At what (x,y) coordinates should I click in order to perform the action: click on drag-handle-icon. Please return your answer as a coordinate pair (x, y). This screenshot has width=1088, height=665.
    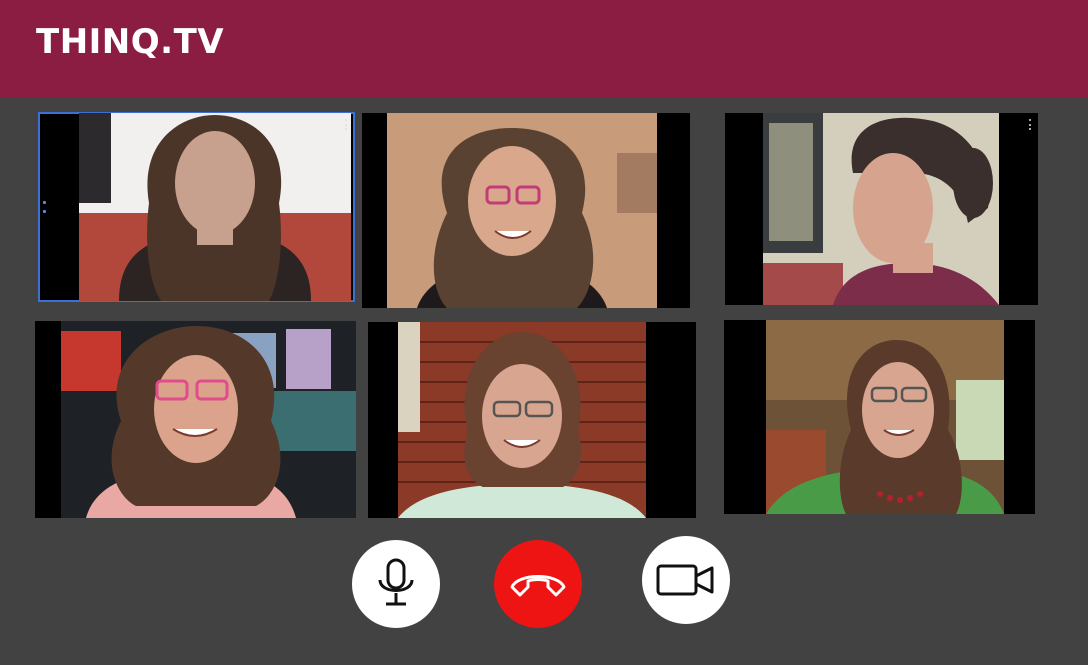
    Looking at the image, I should click on (44, 207).